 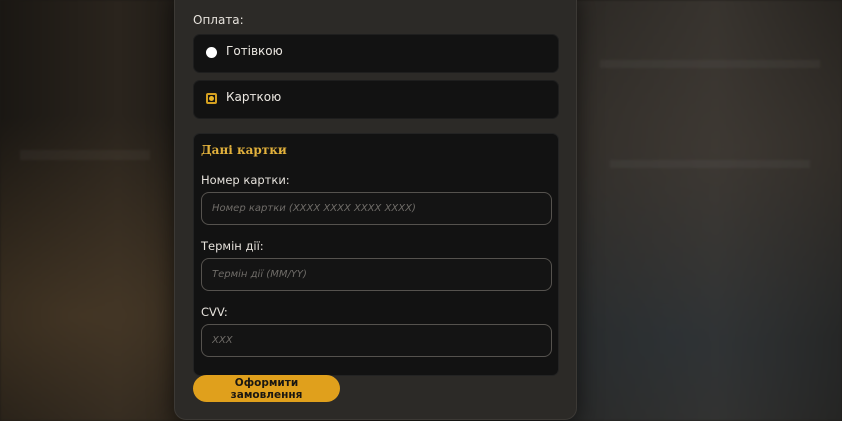 What do you see at coordinates (214, 312) in the screenshot?
I see `cvv-label: CVV:` at bounding box center [214, 312].